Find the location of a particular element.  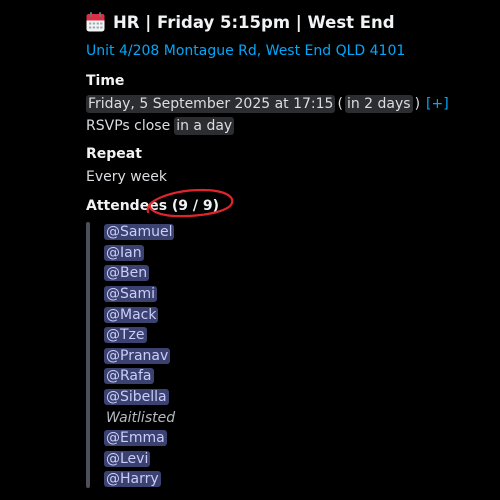

attendee-row: @Rafa is located at coordinates (140, 376).